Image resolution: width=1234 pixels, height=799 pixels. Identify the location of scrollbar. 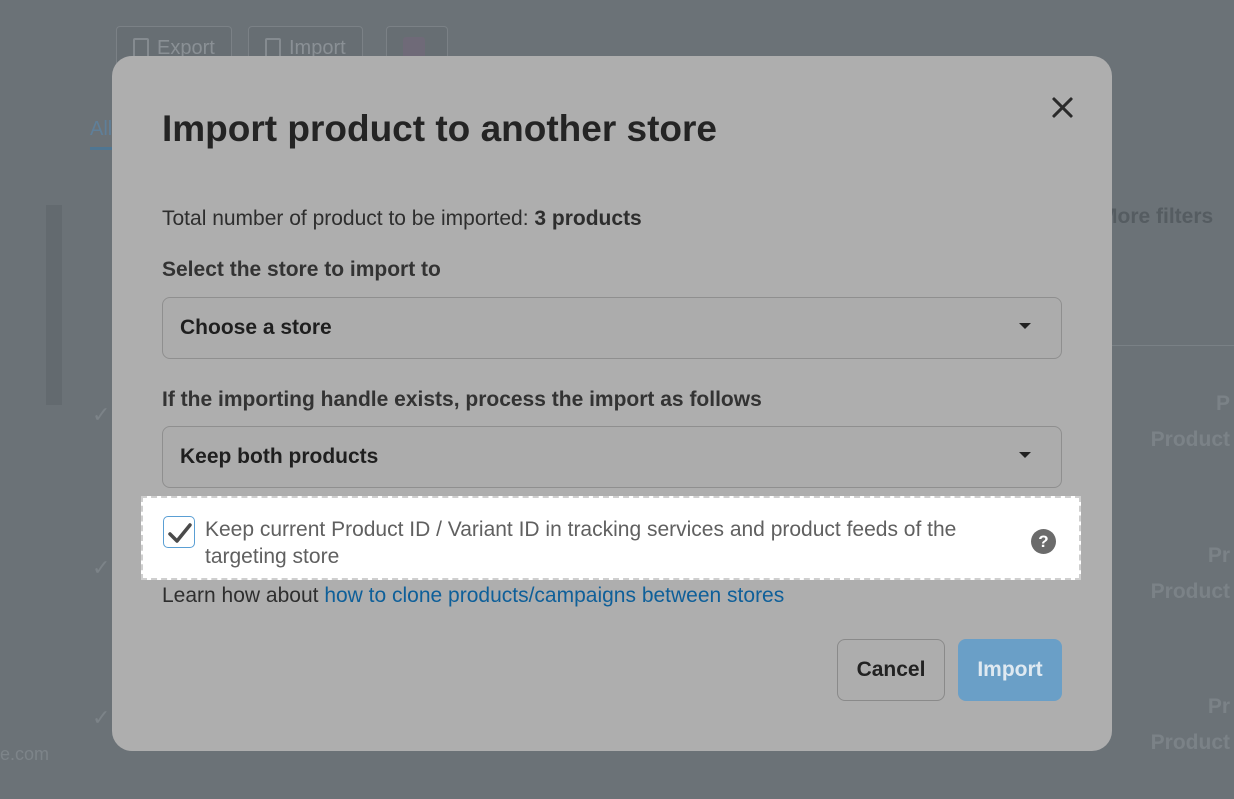
(54, 305).